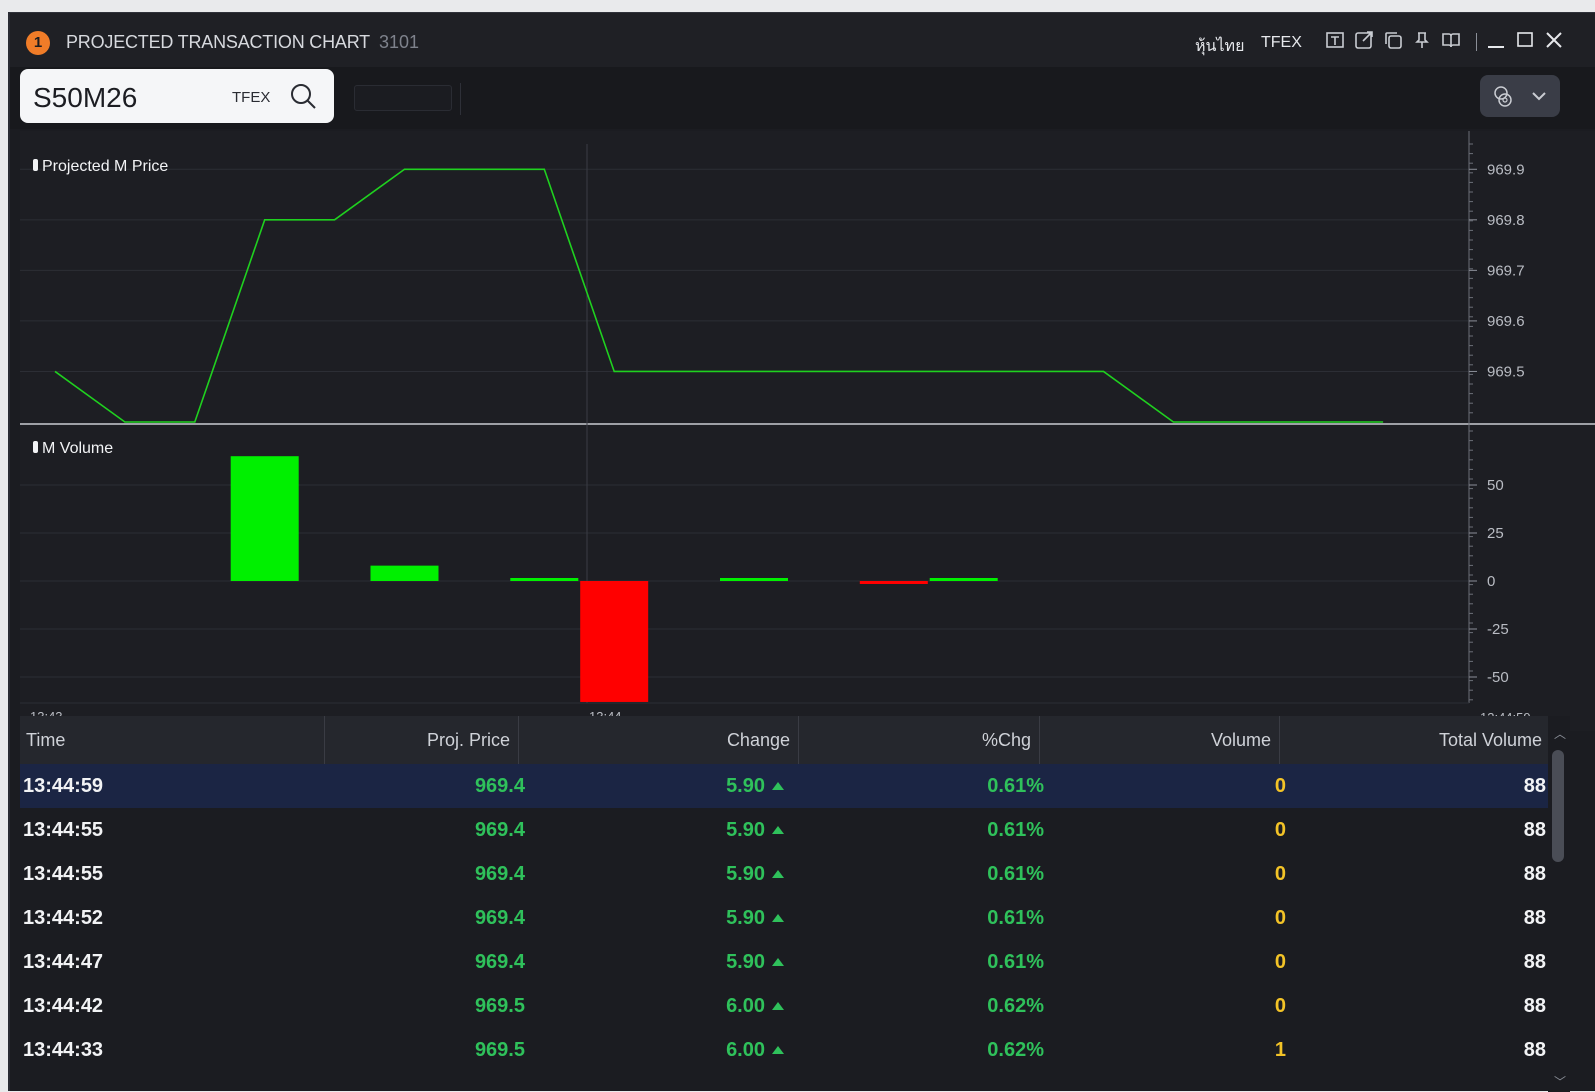  Describe the element at coordinates (63, 1050) in the screenshot. I see `cell-time: 13:44:33` at that location.